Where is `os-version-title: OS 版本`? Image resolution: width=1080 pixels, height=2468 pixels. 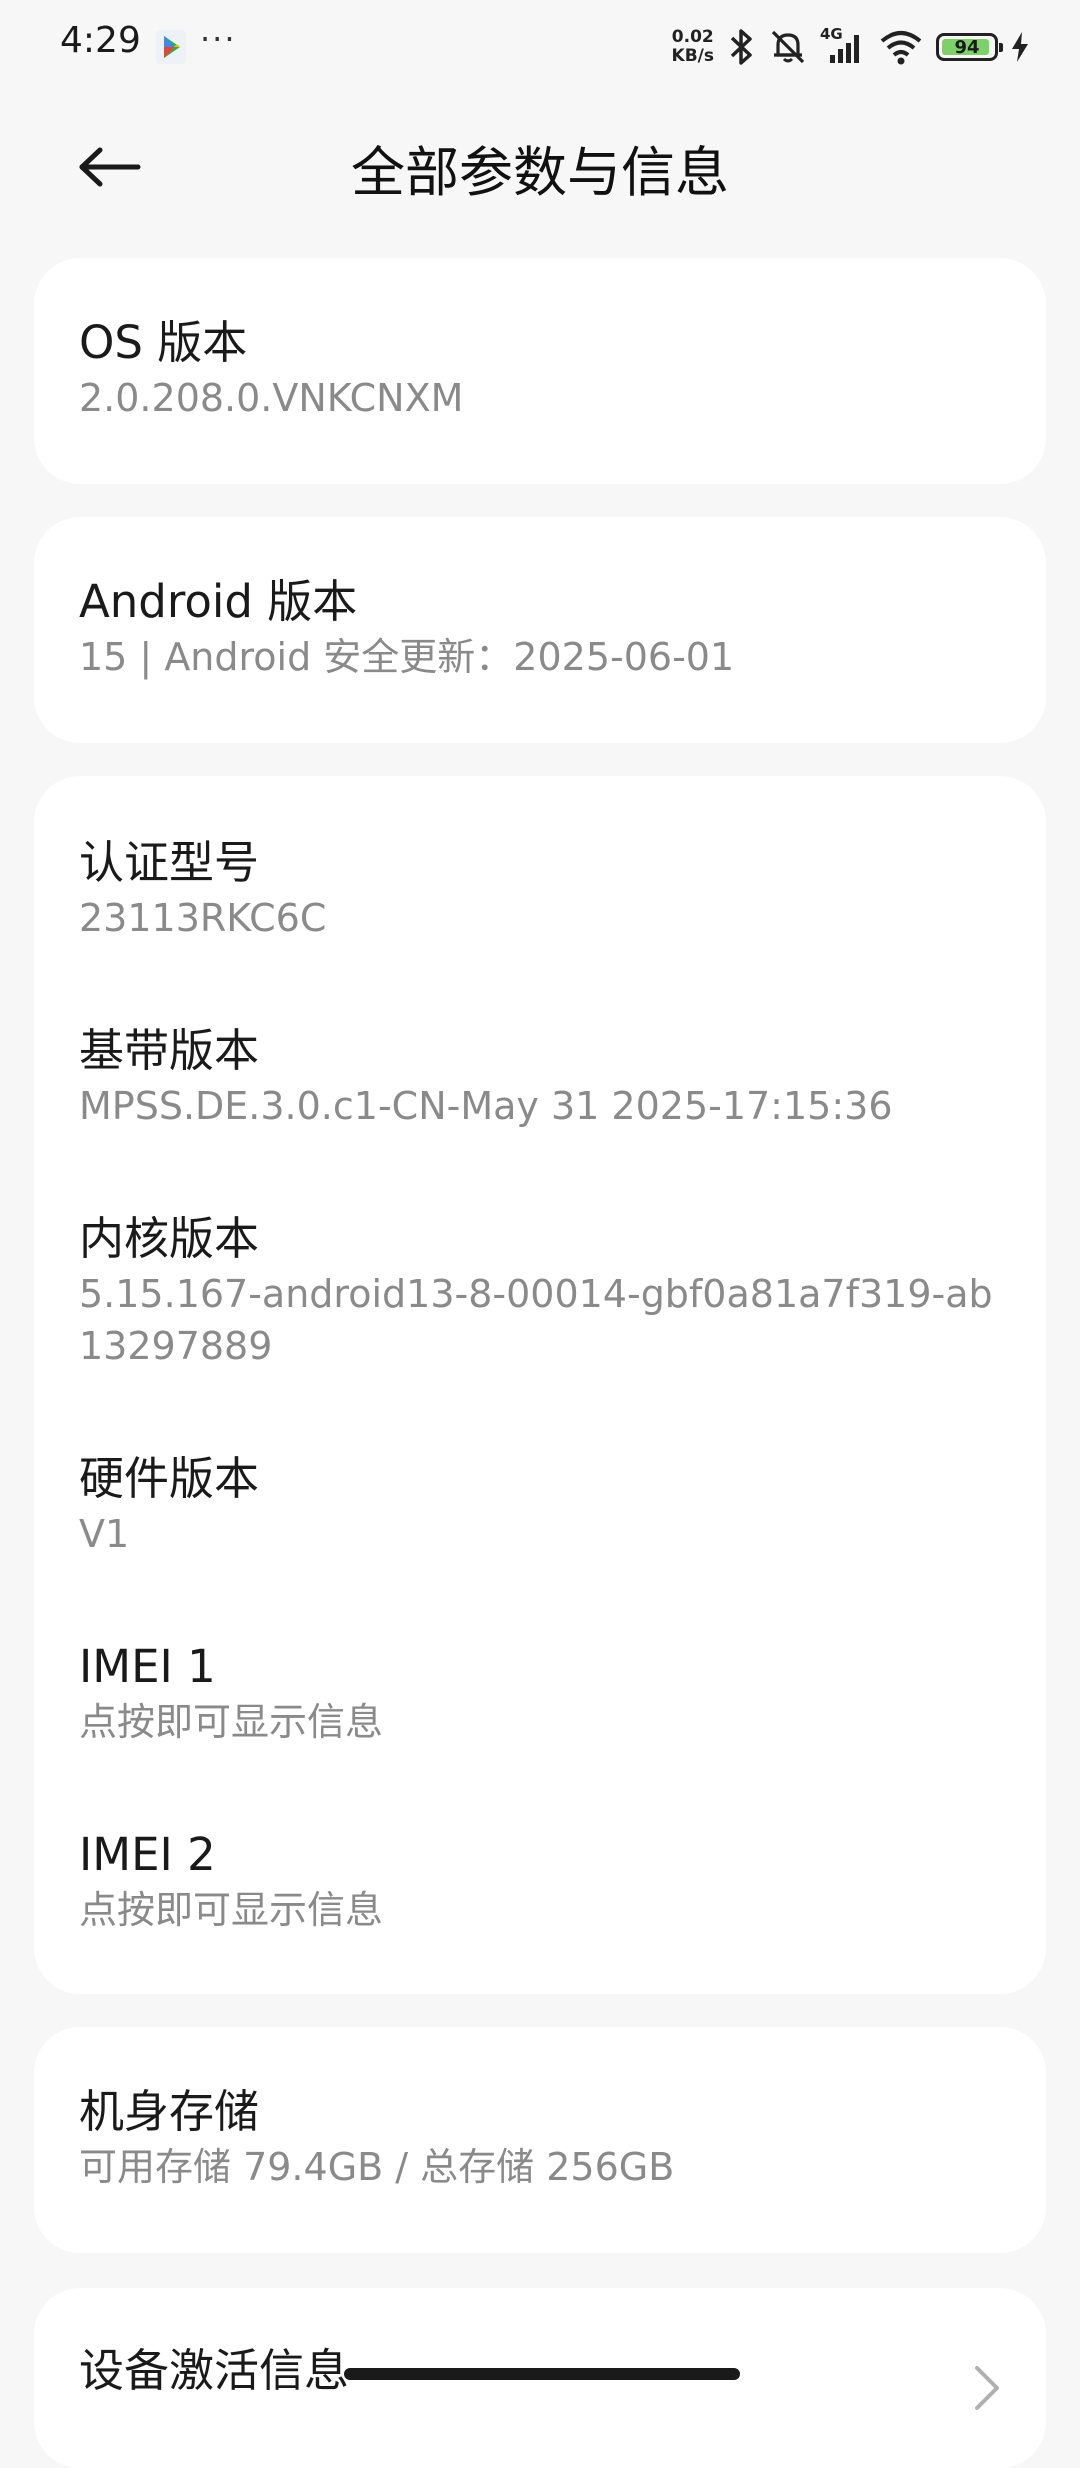 os-version-title: OS 版本 is located at coordinates (163, 342).